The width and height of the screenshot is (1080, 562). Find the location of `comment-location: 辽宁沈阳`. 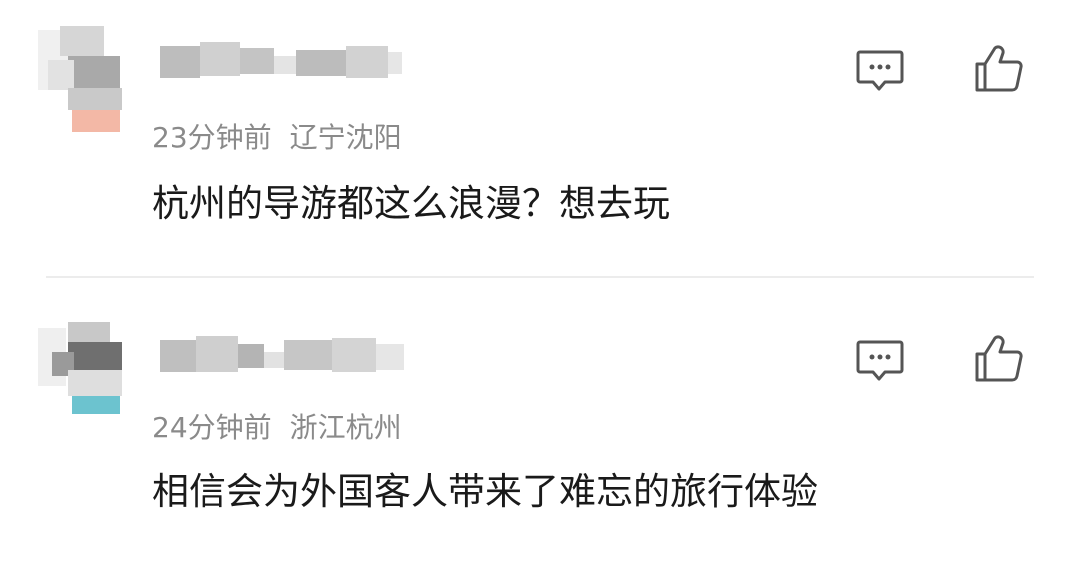

comment-location: 辽宁沈阳 is located at coordinates (345, 137).